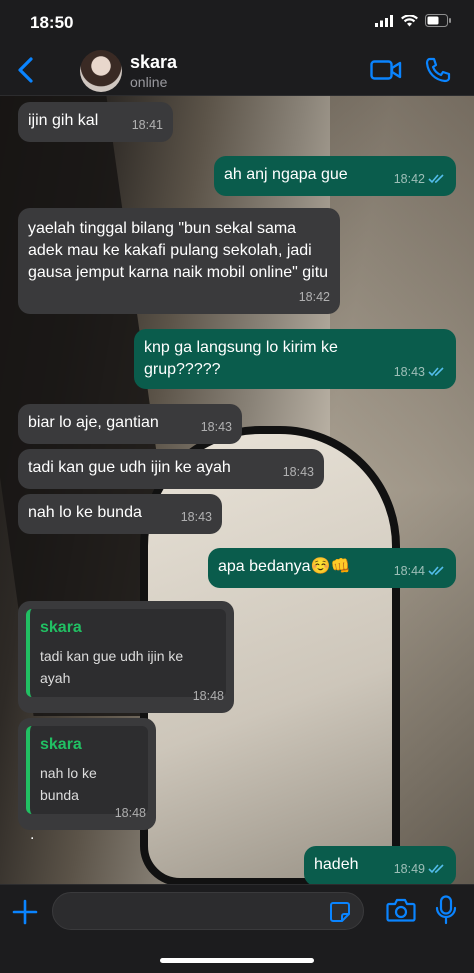 Image resolution: width=474 pixels, height=973 pixels. I want to click on message-meta: 18:43, so click(420, 372).